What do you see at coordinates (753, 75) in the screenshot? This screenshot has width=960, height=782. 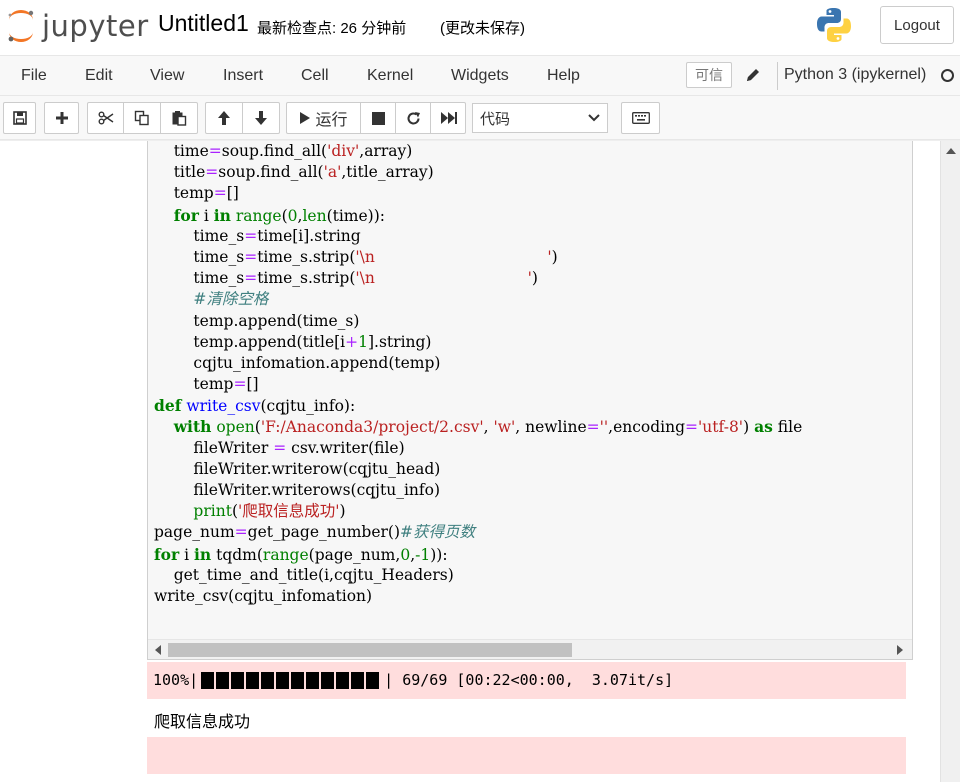 I see `pencil-icon` at bounding box center [753, 75].